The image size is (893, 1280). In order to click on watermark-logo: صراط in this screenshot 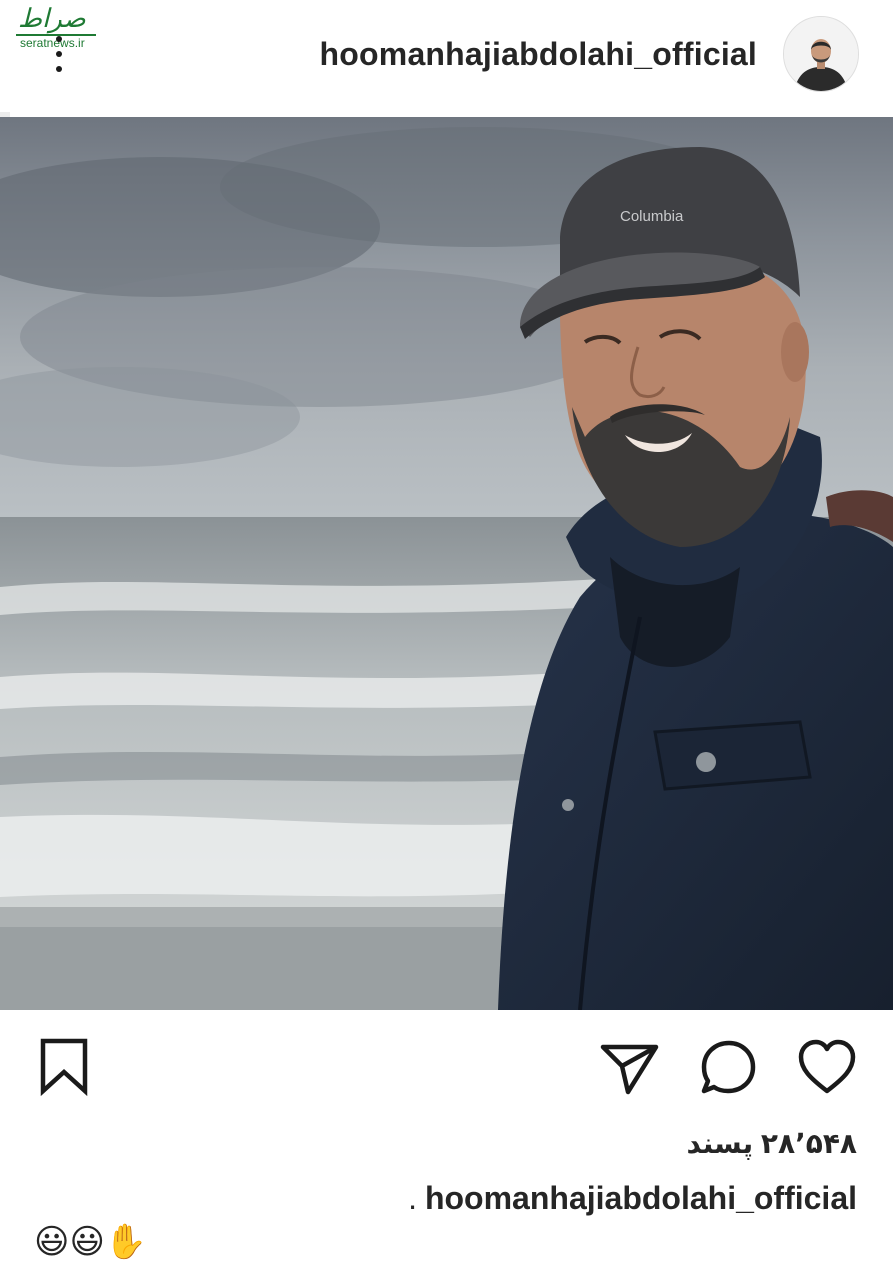, I will do `click(52, 19)`.